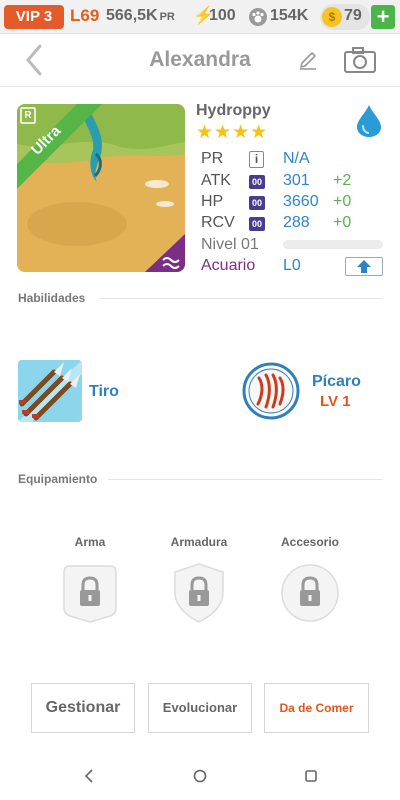  Describe the element at coordinates (292, 265) in the screenshot. I see `aquarium-level: L0` at that location.